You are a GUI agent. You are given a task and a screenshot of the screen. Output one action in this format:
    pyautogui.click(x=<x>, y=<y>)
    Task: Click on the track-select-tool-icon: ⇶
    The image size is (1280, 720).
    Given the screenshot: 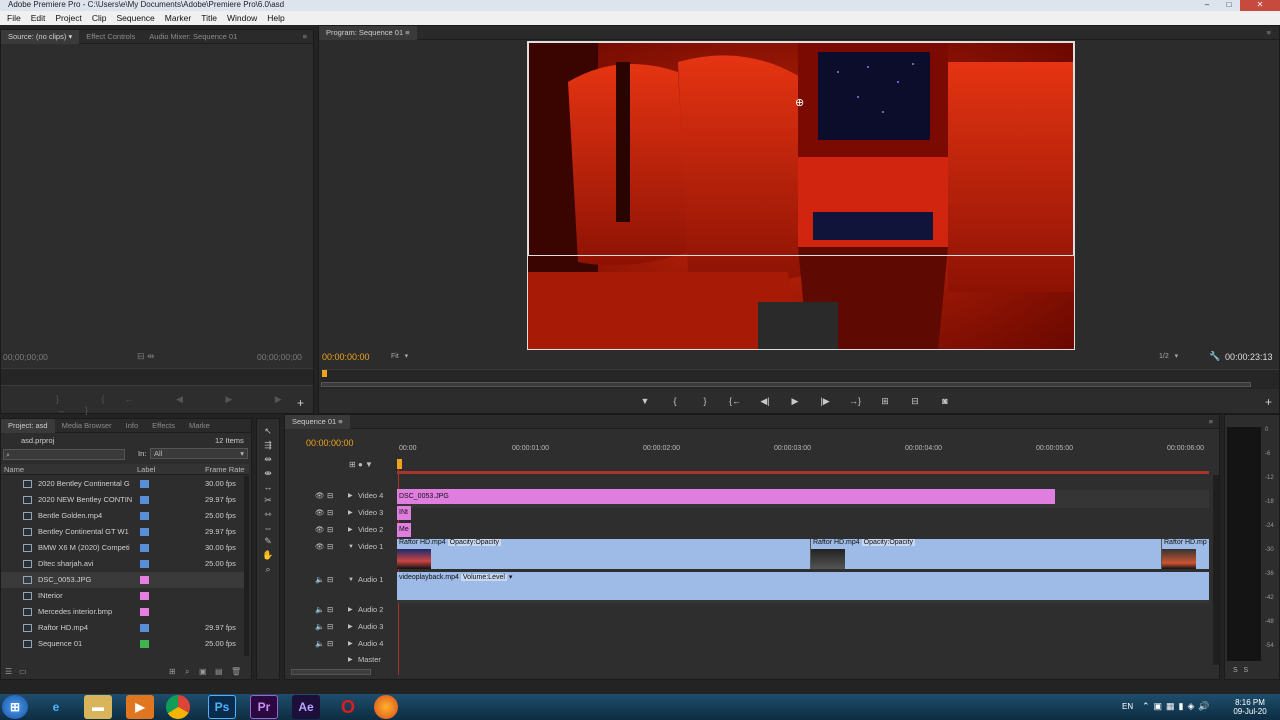 What is the action you would take?
    pyautogui.click(x=268, y=445)
    